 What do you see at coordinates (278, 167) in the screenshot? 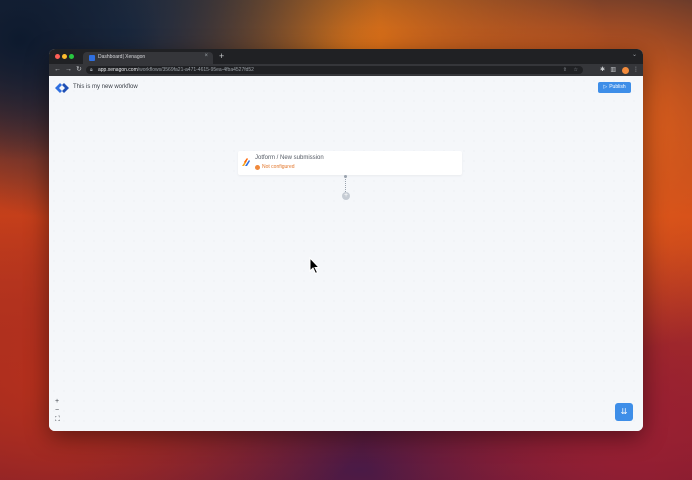
I see `node-status: Not configured` at bounding box center [278, 167].